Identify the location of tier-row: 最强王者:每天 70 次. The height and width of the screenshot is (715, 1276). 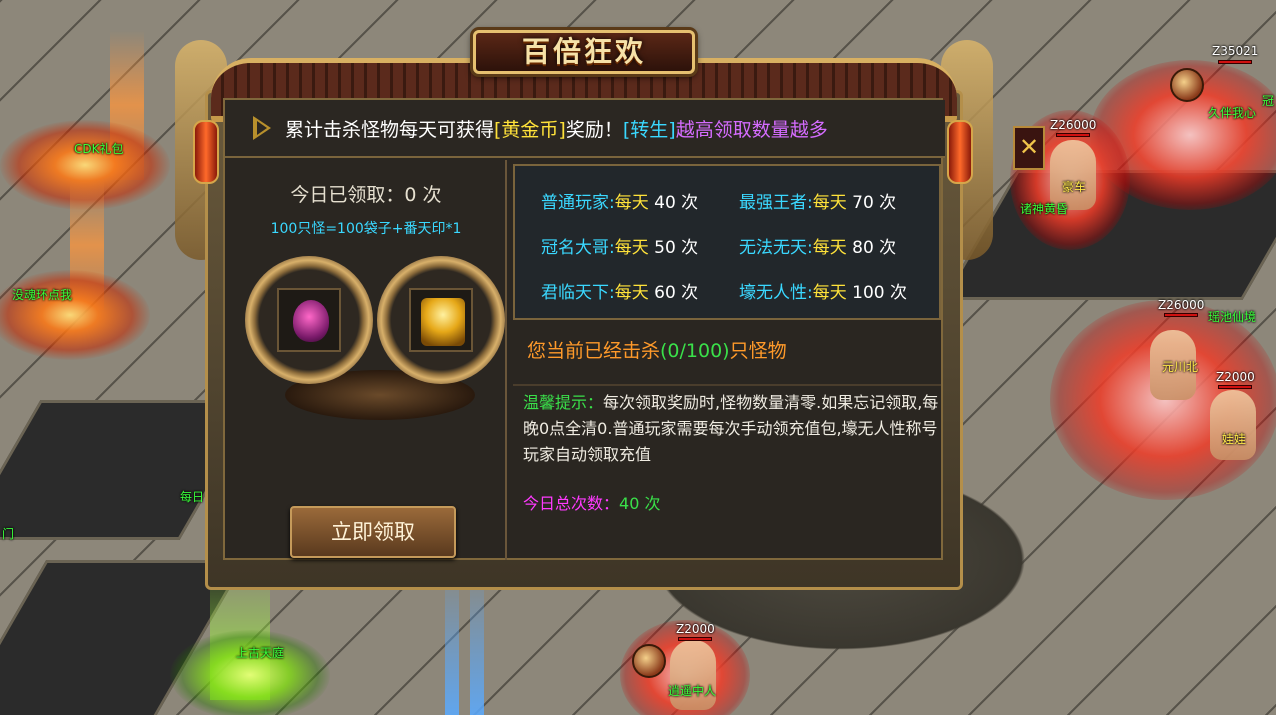
(817, 200).